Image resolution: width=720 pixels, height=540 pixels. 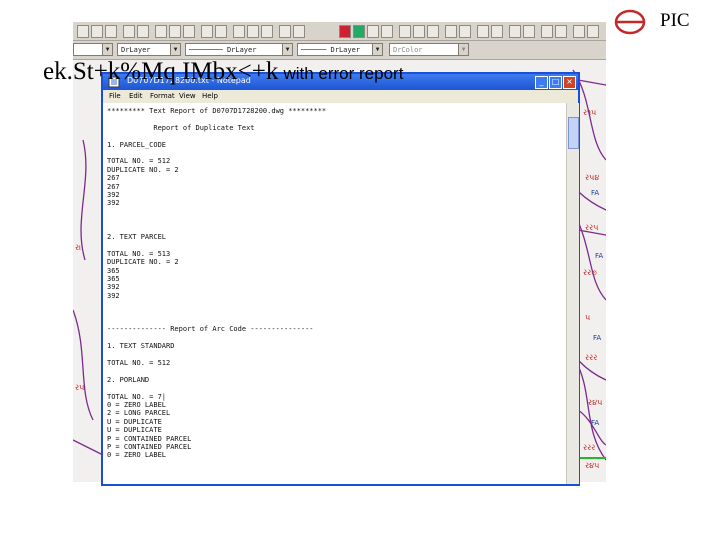 What do you see at coordinates (587, 317) in the screenshot?
I see `svg-text: ૫` at bounding box center [587, 317].